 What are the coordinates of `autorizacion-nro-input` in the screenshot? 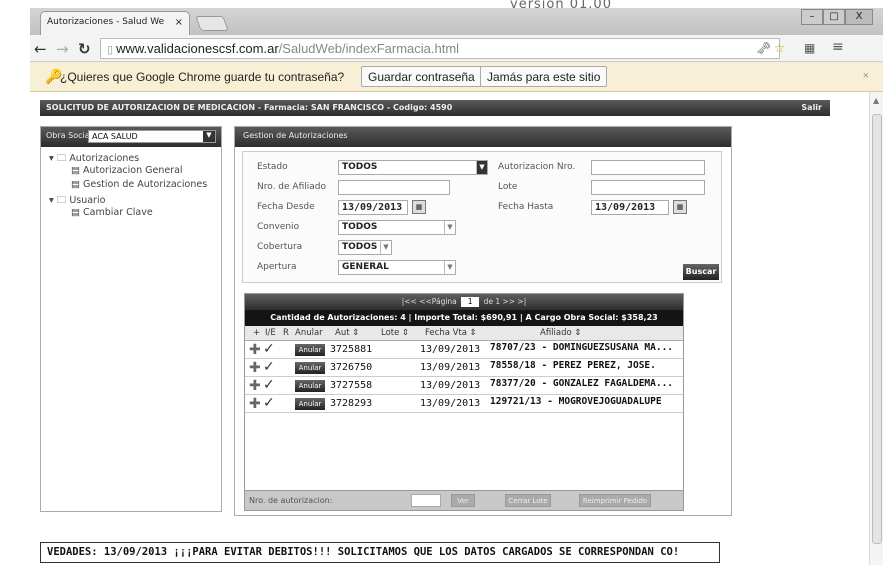 It's located at (648, 167).